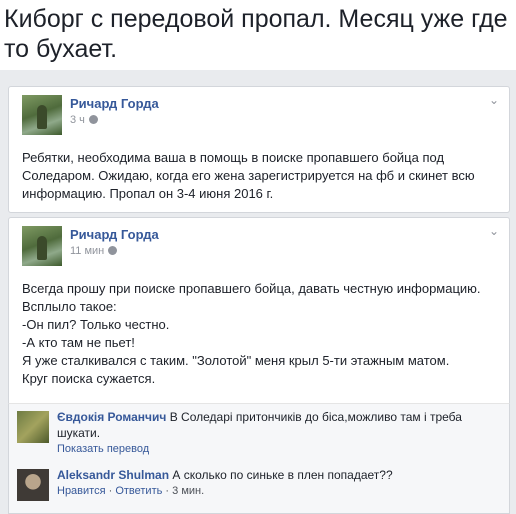 The image size is (516, 514). What do you see at coordinates (77, 120) in the screenshot?
I see `post-time-text: 3 ч` at bounding box center [77, 120].